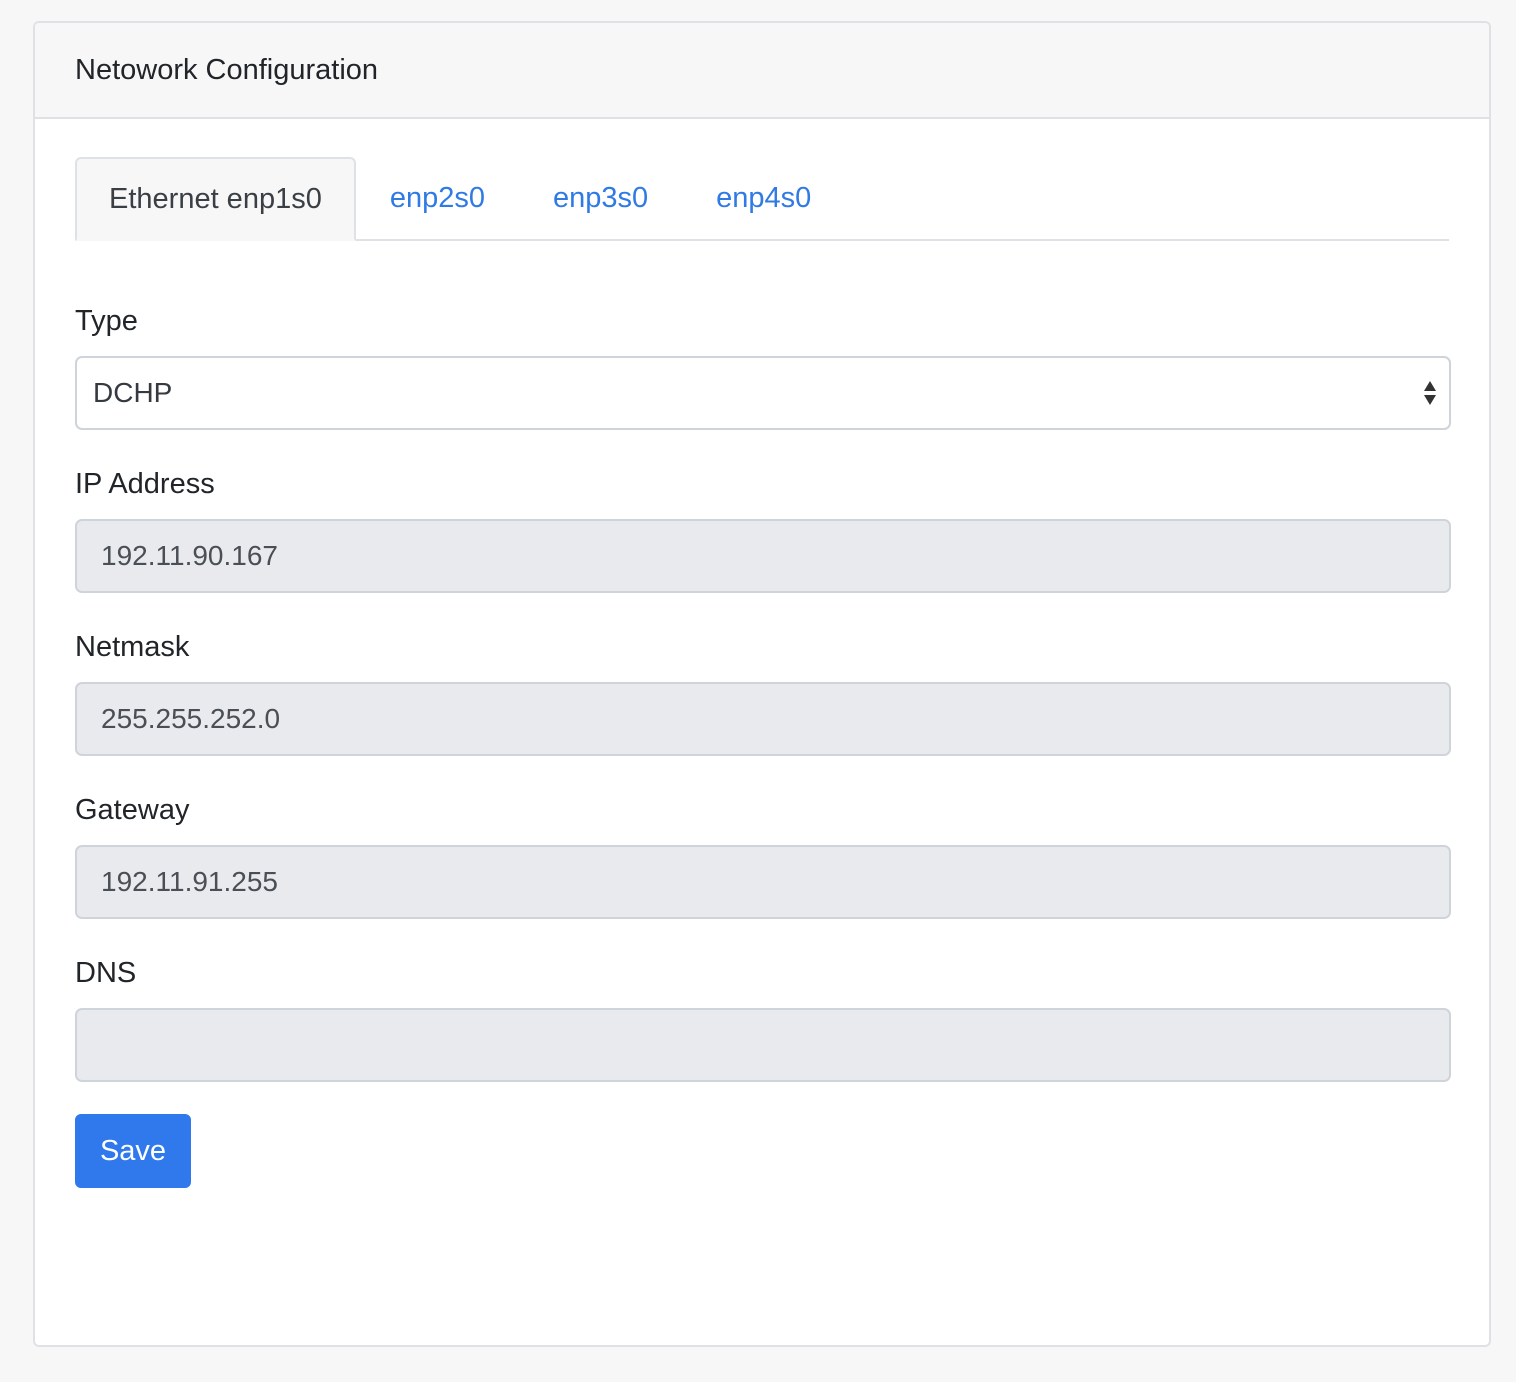 The height and width of the screenshot is (1382, 1516). Describe the element at coordinates (763, 719) in the screenshot. I see `netmask-field: 255.255.252.0` at that location.